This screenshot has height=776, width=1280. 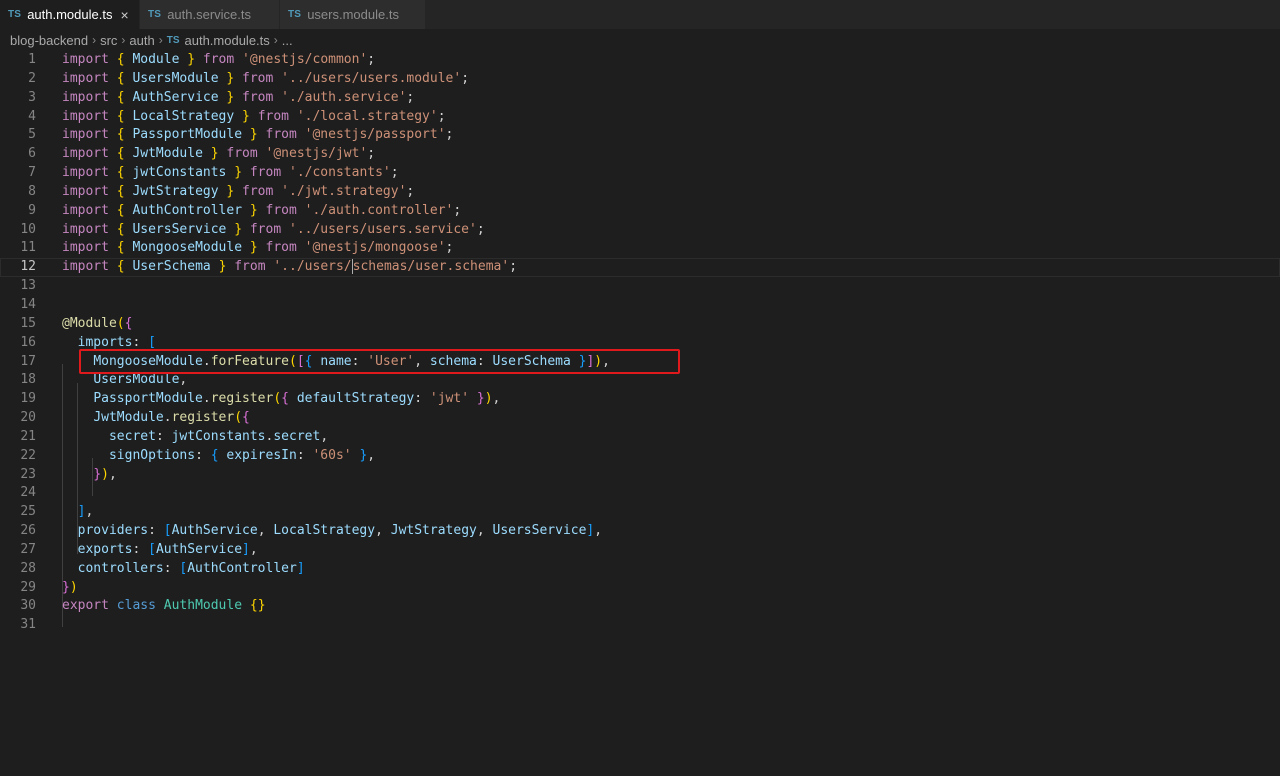 I want to click on code-line: 30 export class AuthModule {}, so click(x=640, y=606).